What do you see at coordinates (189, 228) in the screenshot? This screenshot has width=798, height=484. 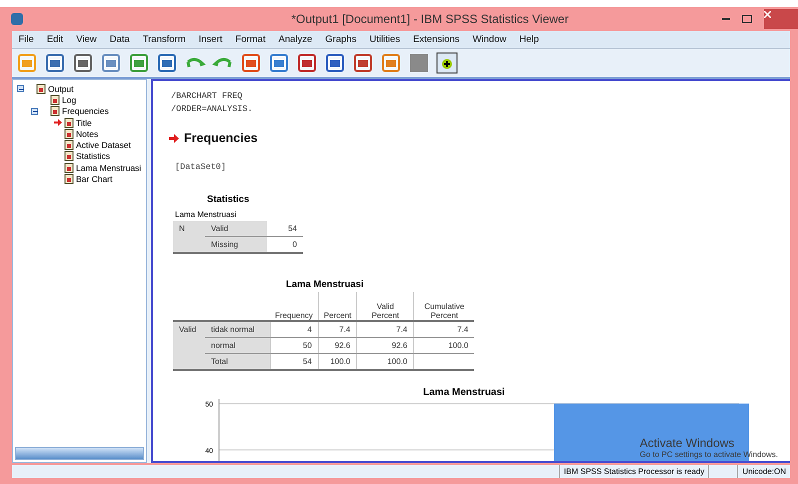 I see `row-header: N` at bounding box center [189, 228].